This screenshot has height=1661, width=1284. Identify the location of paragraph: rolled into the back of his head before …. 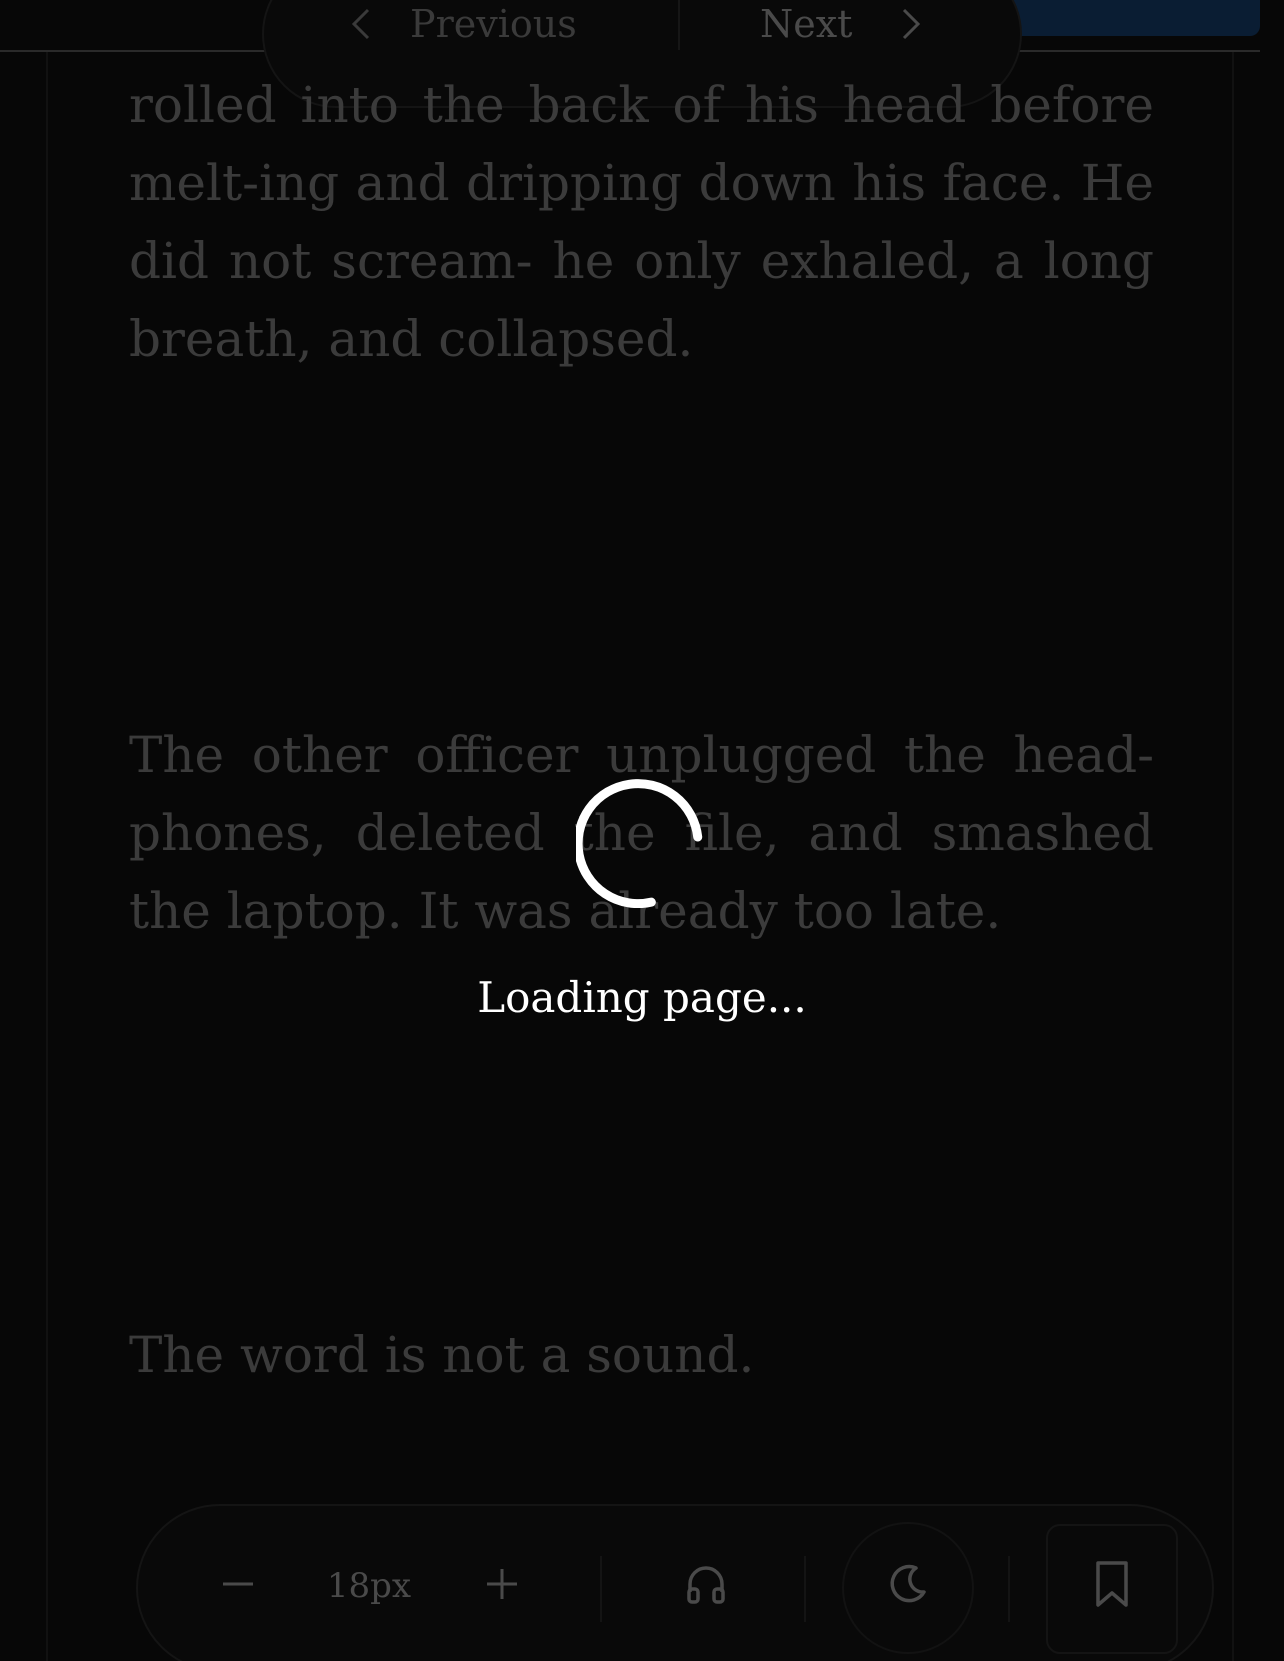
(641, 222).